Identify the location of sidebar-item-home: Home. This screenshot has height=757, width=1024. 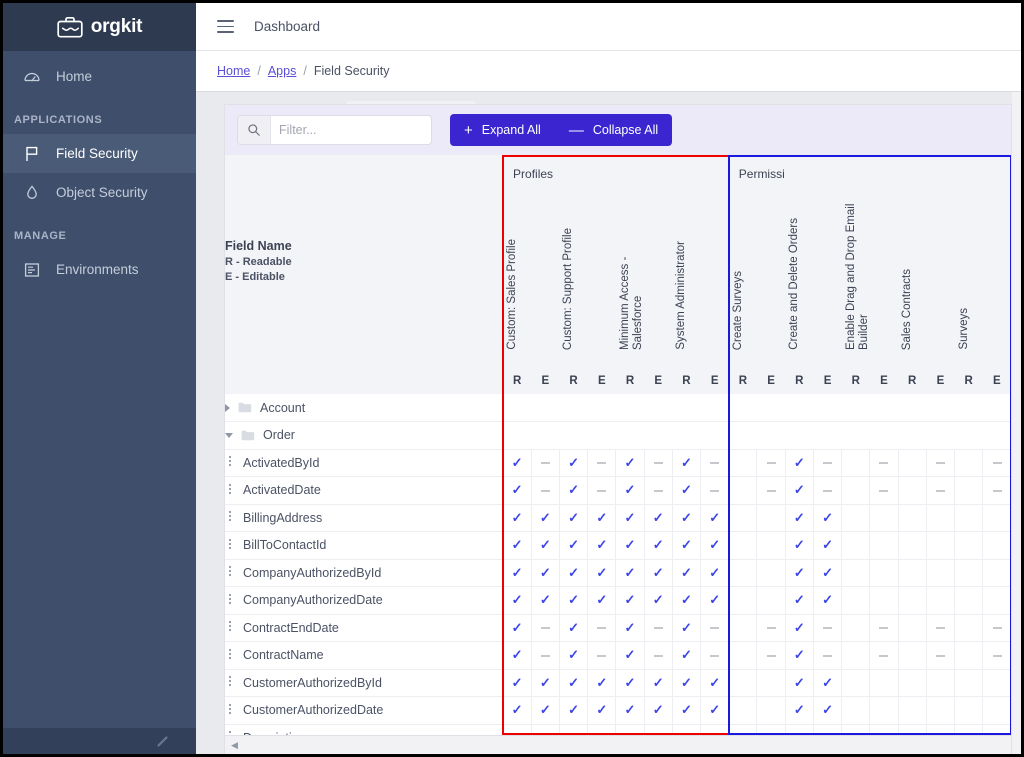
(99, 76).